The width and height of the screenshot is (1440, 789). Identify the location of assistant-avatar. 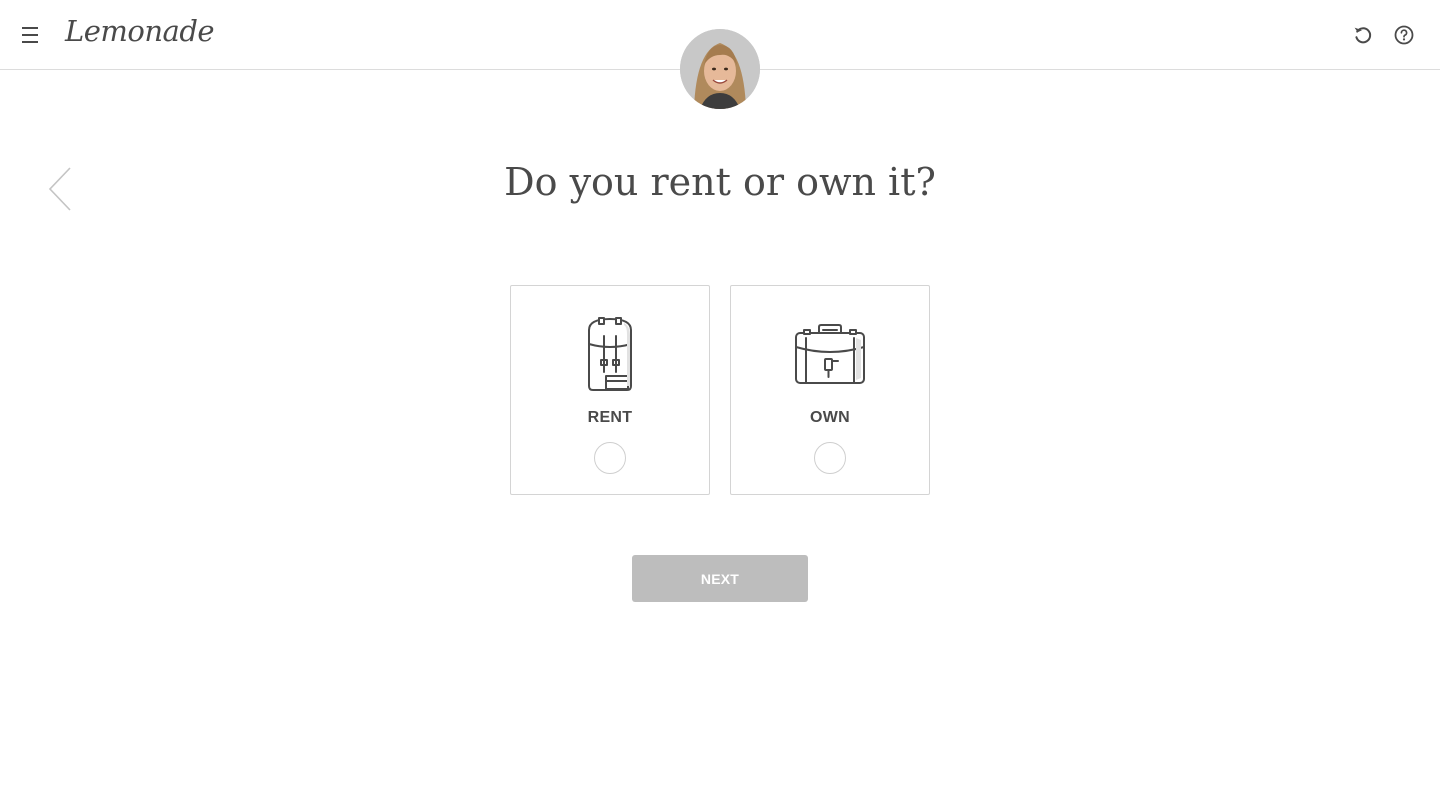
(720, 69).